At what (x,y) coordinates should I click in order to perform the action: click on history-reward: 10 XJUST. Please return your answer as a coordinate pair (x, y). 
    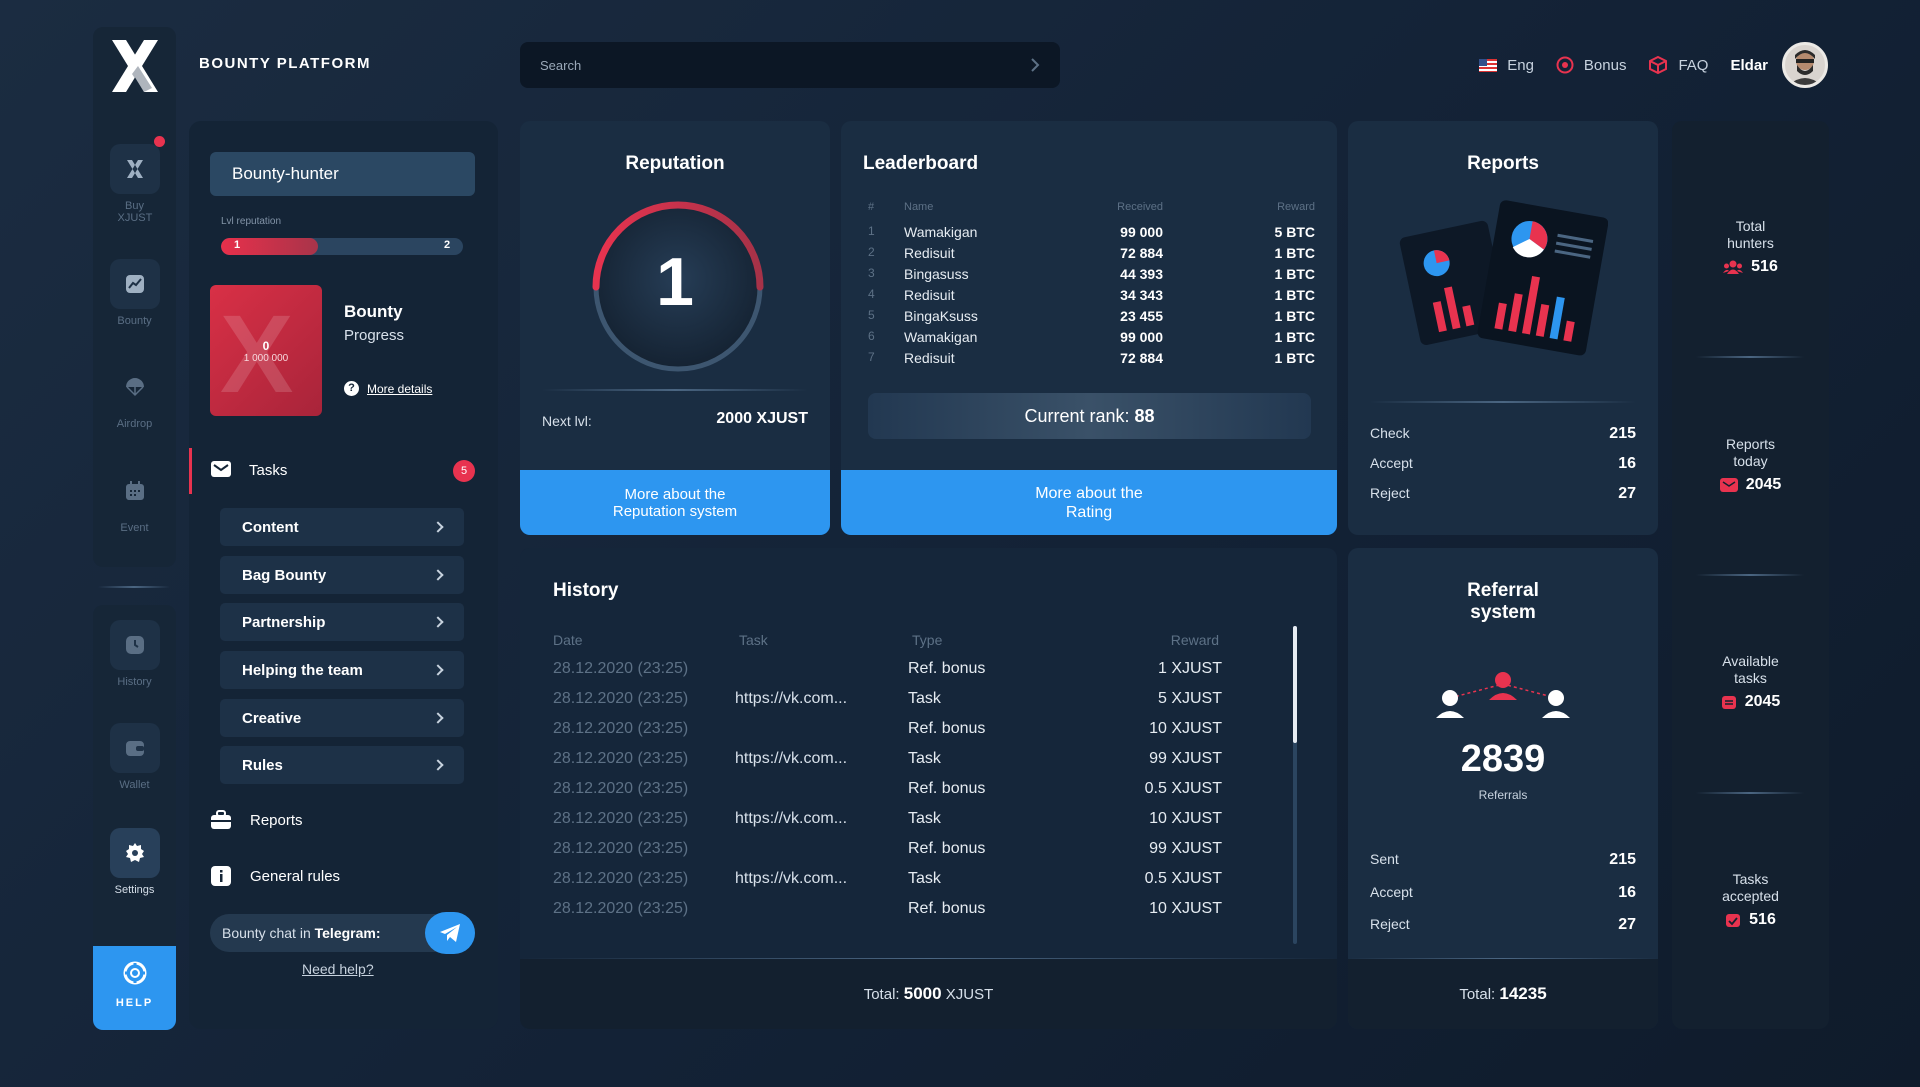
    Looking at the image, I should click on (1185, 728).